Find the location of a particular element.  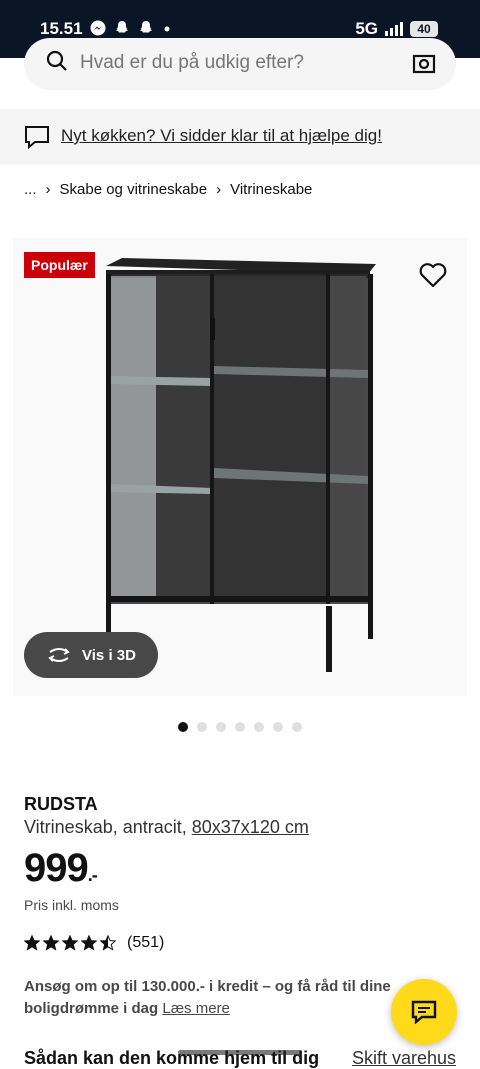

status-time: 15.51 is located at coordinates (61, 28).